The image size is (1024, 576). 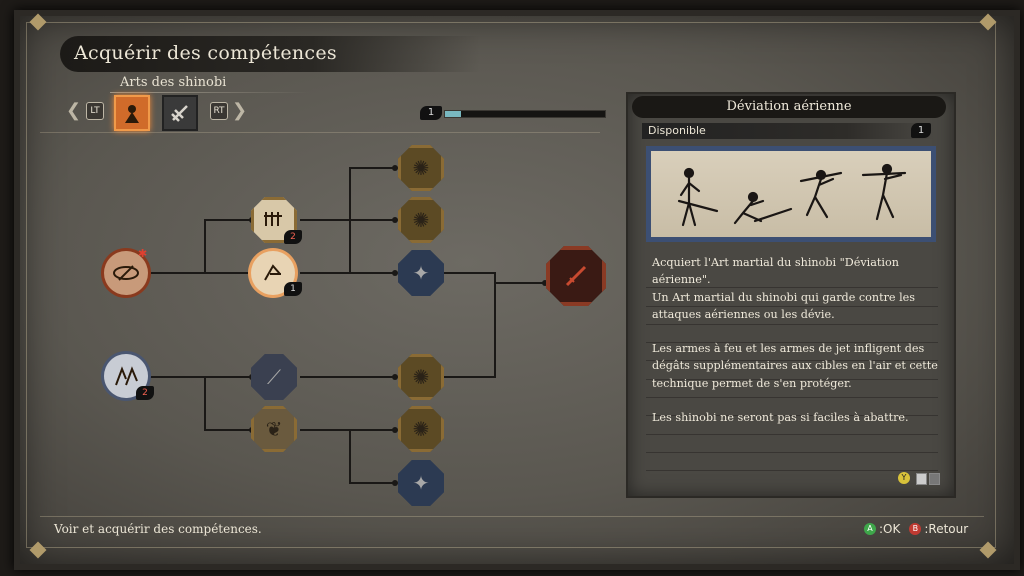 I want to click on skill-node-a-count: 2, so click(x=293, y=237).